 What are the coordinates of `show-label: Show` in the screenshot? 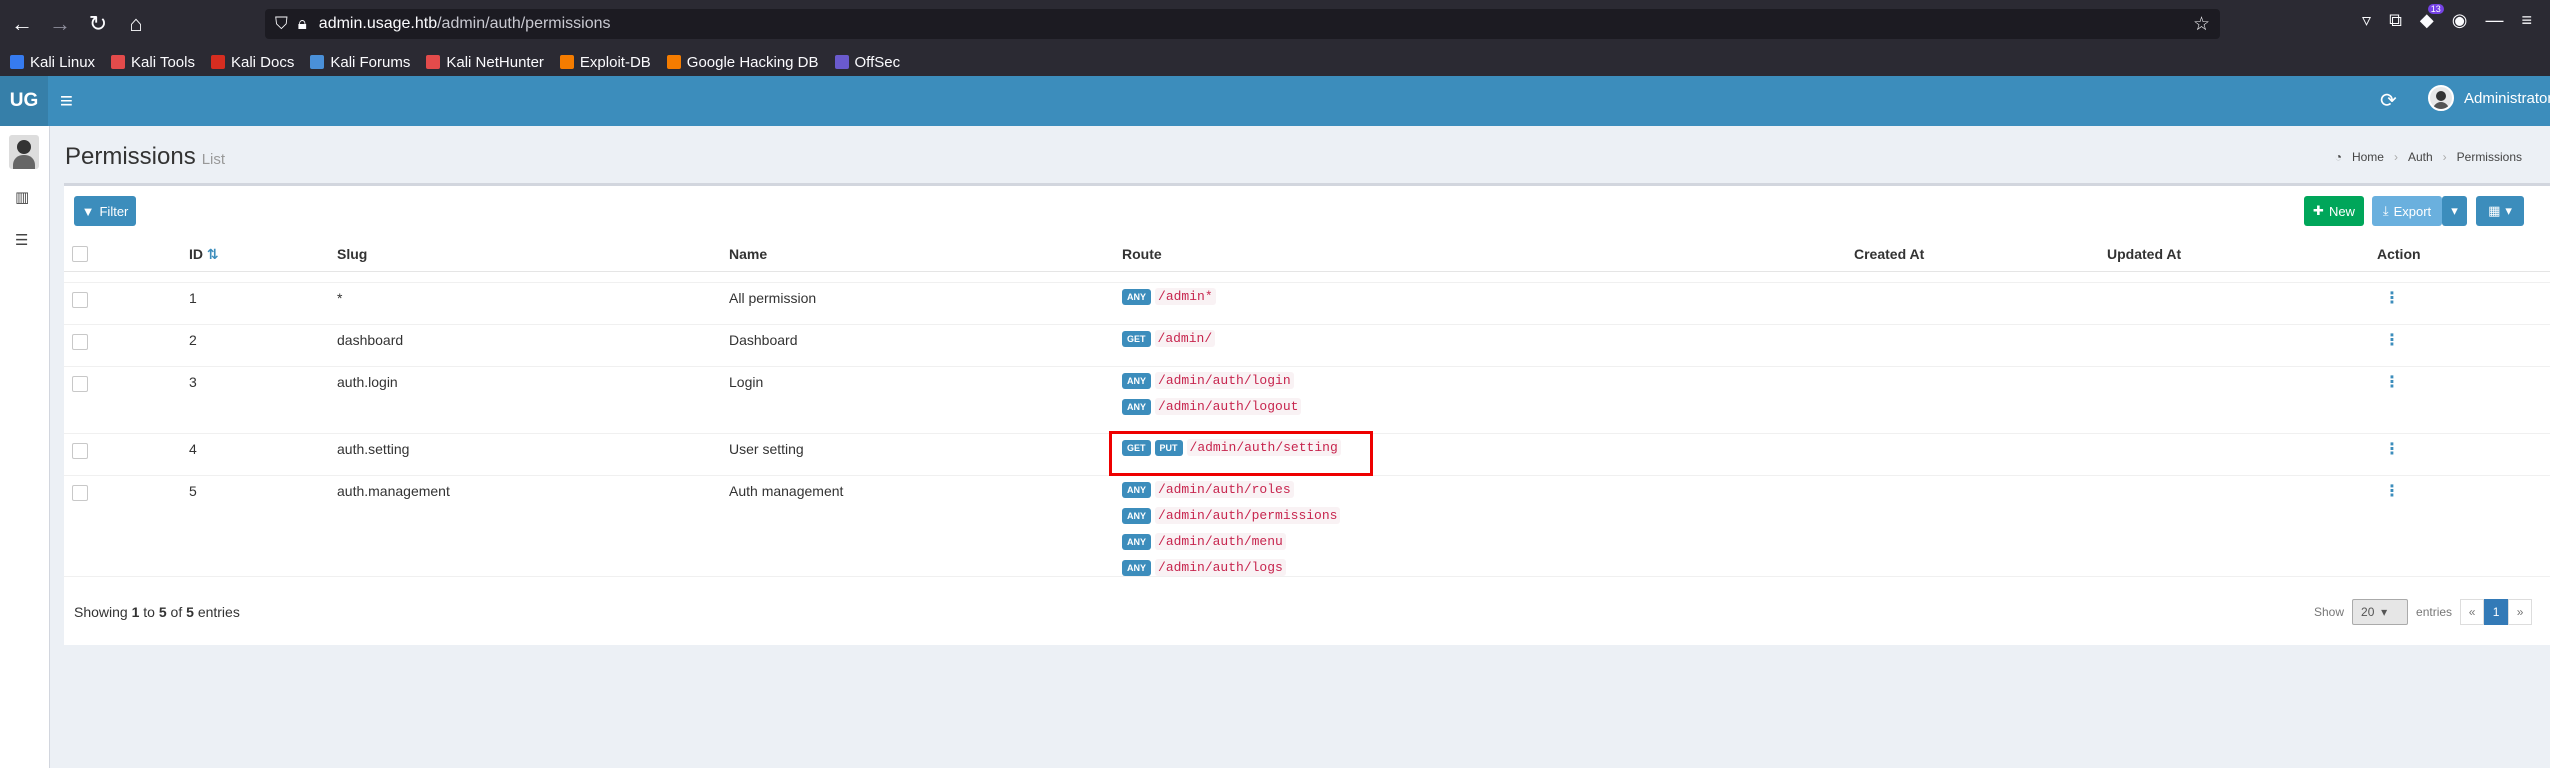 It's located at (2329, 612).